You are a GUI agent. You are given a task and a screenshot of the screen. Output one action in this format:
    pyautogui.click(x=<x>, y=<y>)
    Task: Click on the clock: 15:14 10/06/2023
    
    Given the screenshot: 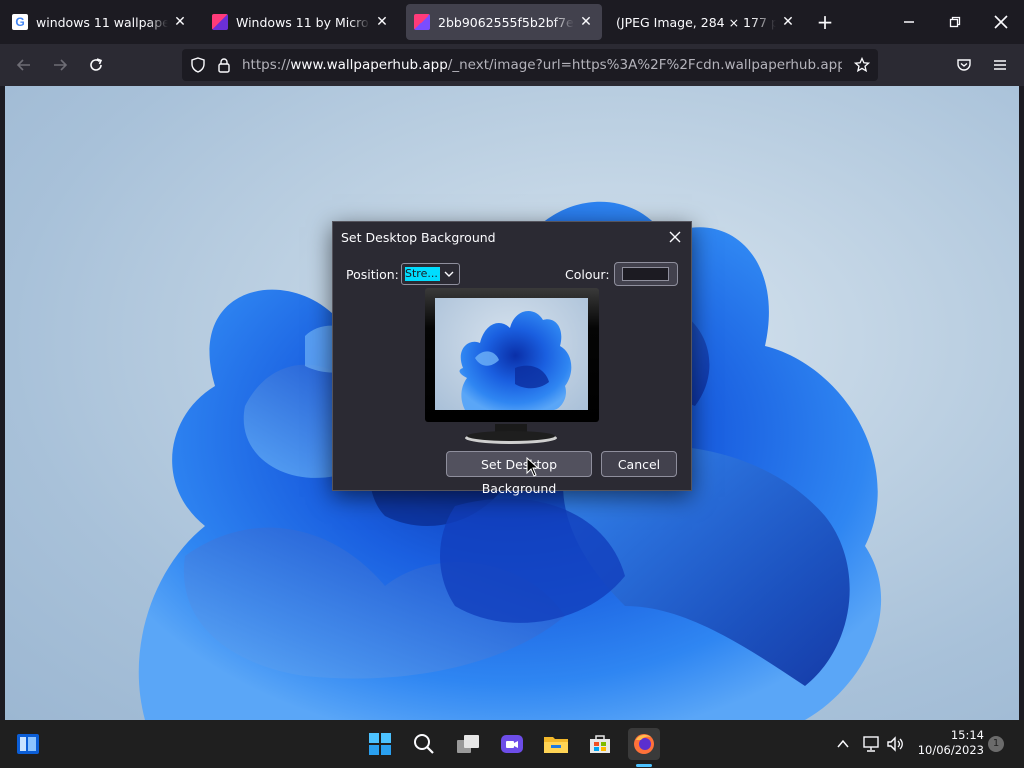 What is the action you would take?
    pyautogui.click(x=949, y=743)
    